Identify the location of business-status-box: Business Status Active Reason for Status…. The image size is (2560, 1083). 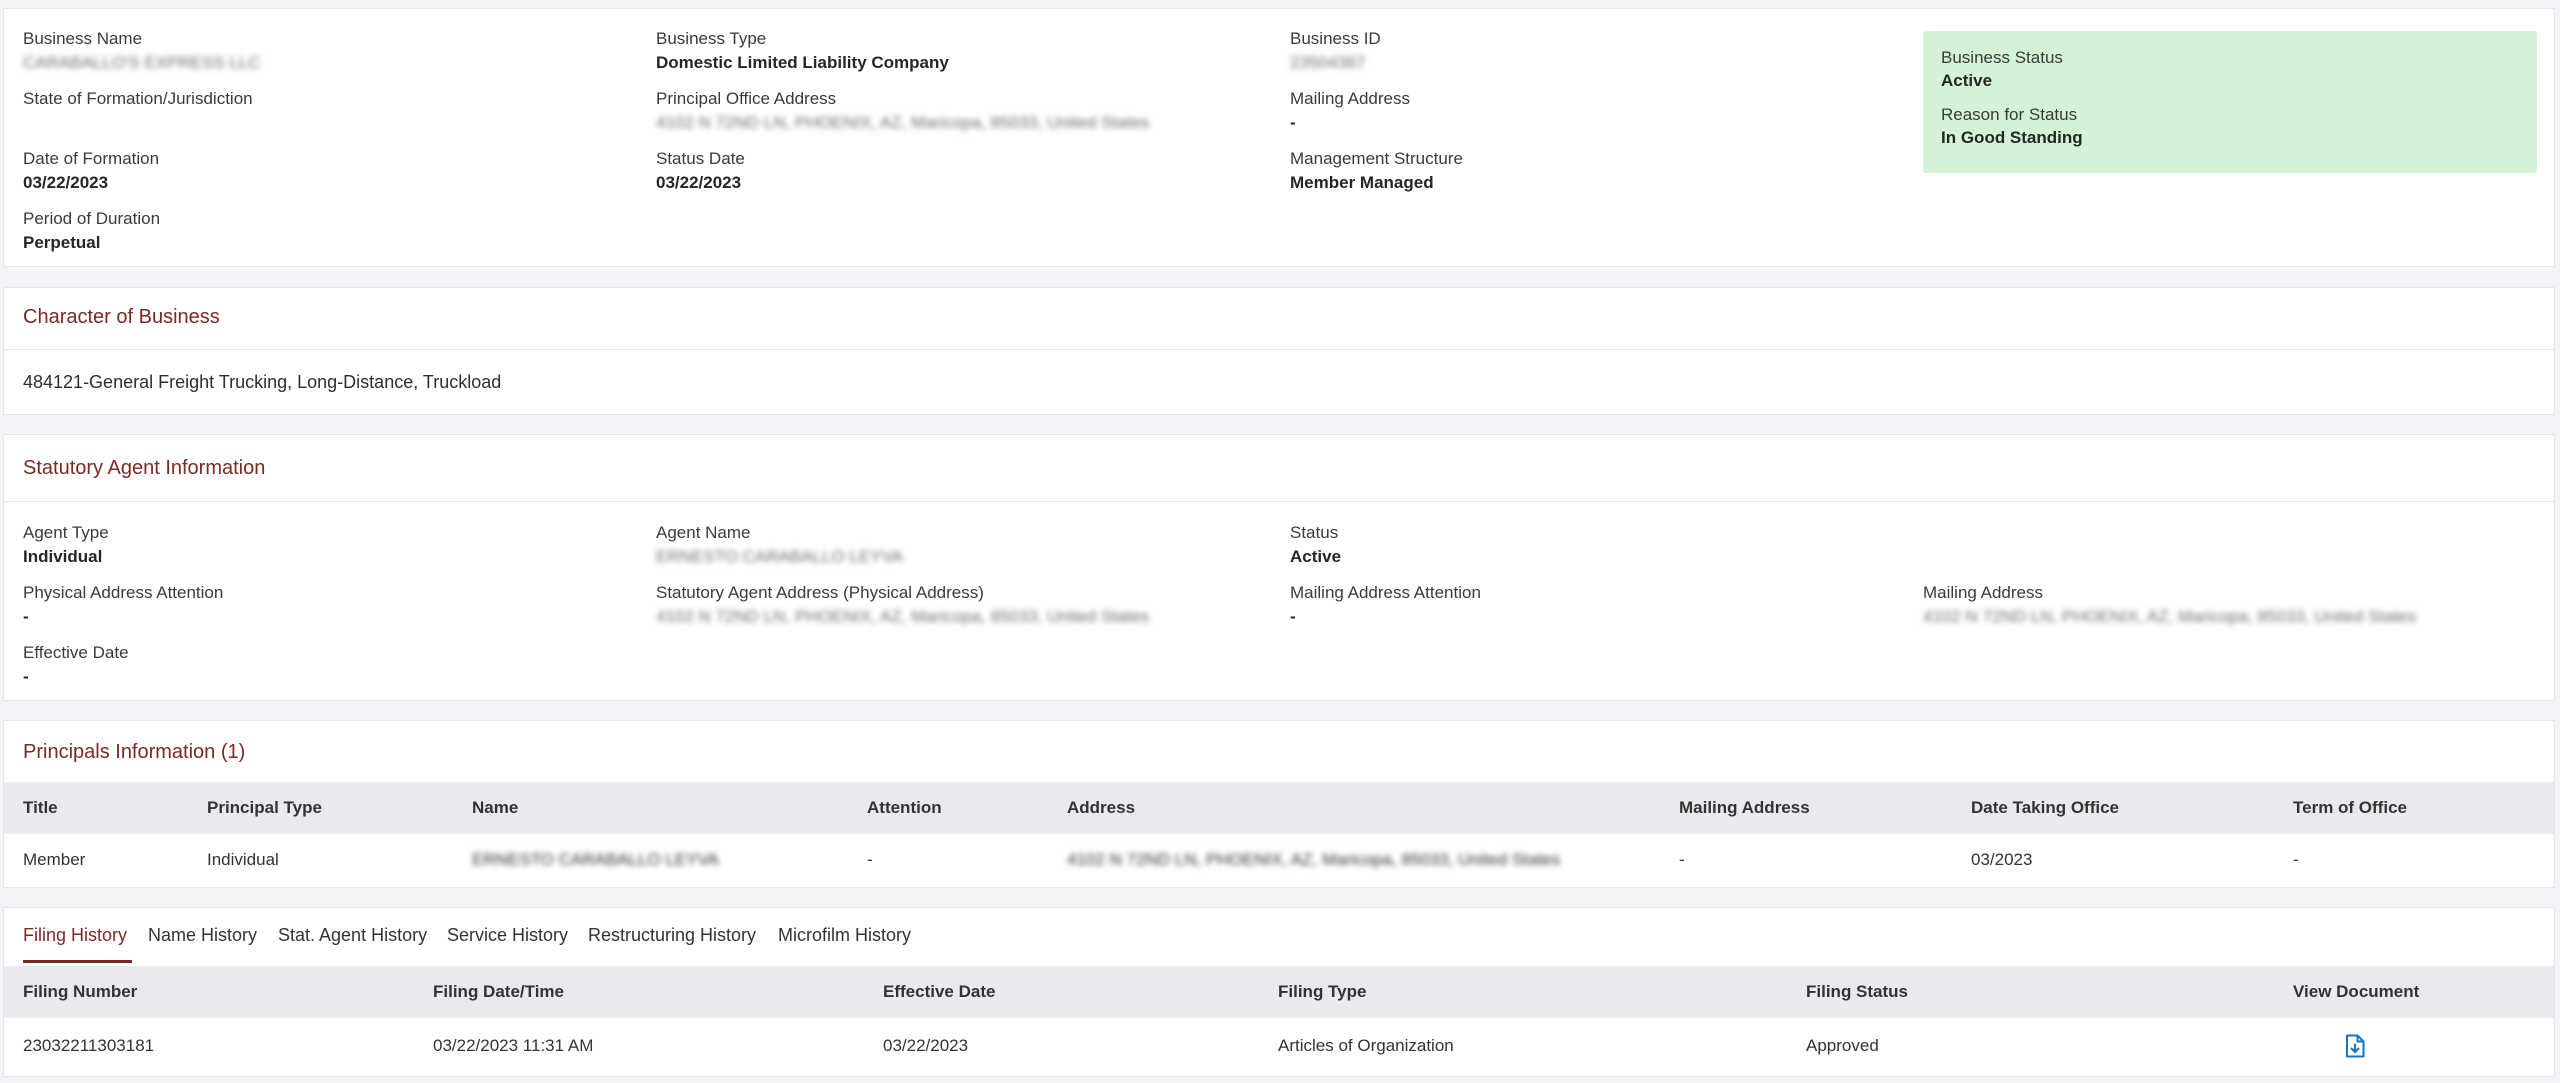
(2230, 102).